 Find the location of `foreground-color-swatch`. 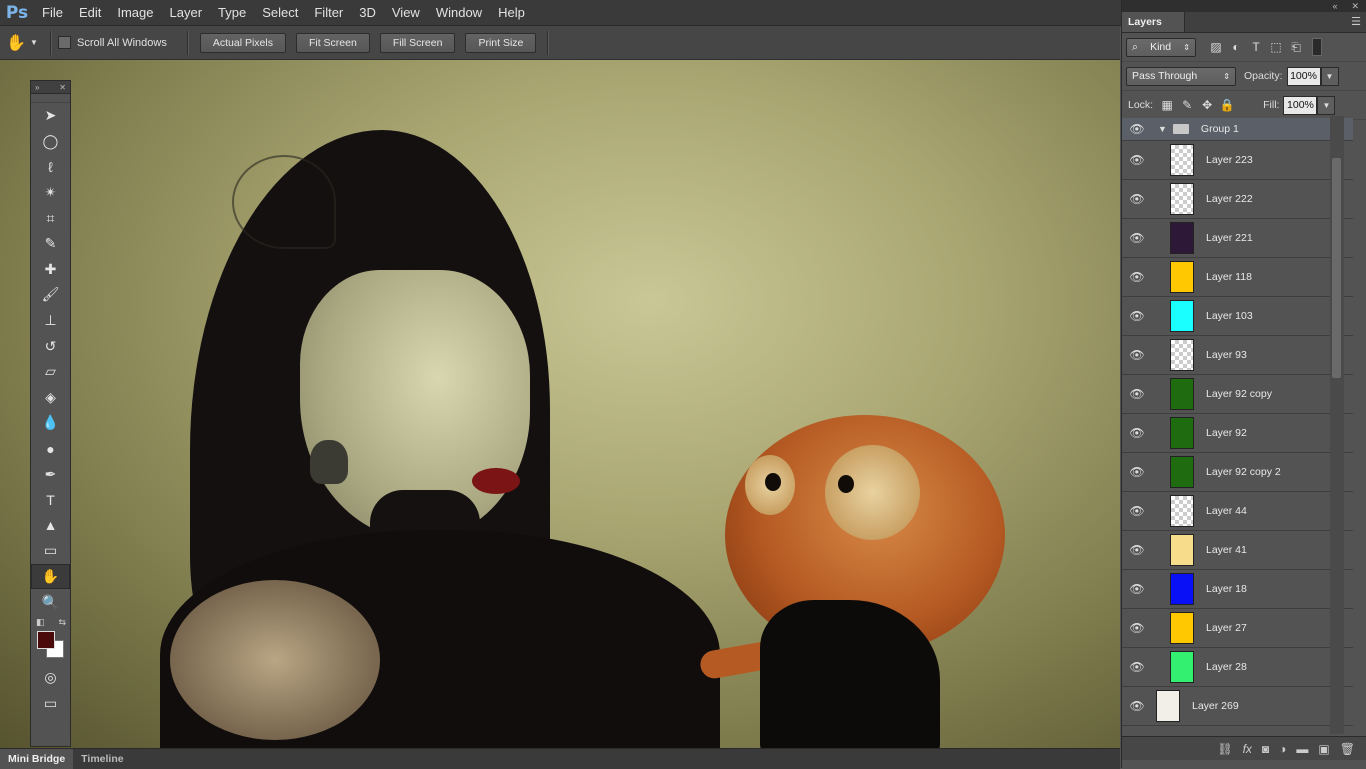

foreground-color-swatch is located at coordinates (46, 639).